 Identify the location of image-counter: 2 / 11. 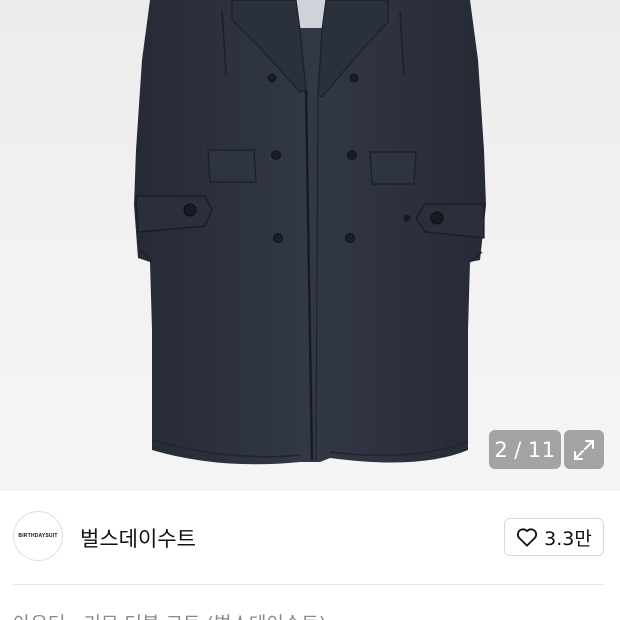
(525, 449).